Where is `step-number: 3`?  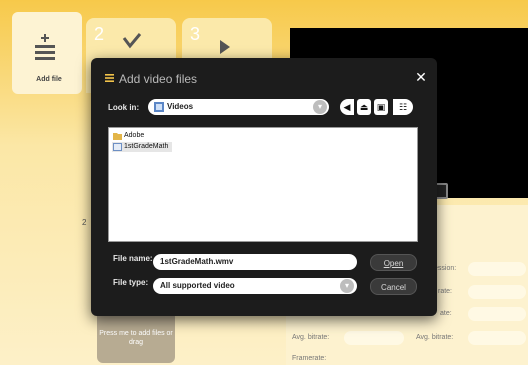 step-number: 3 is located at coordinates (195, 34).